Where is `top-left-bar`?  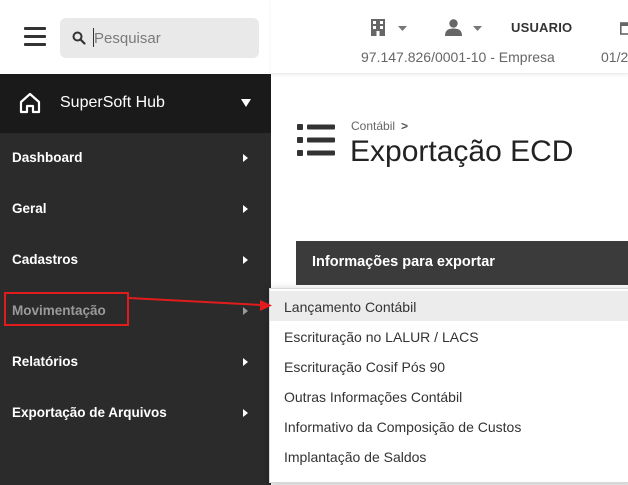 top-left-bar is located at coordinates (135, 37).